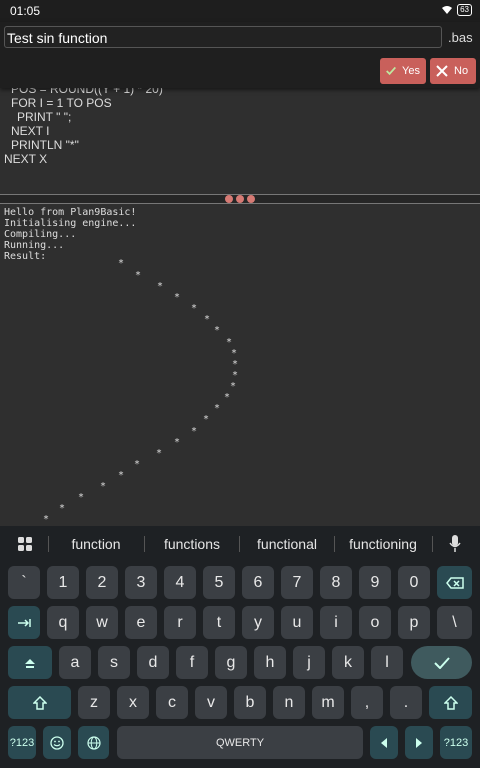 The height and width of the screenshot is (768, 480). Describe the element at coordinates (454, 622) in the screenshot. I see `key-backslash: \` at that location.